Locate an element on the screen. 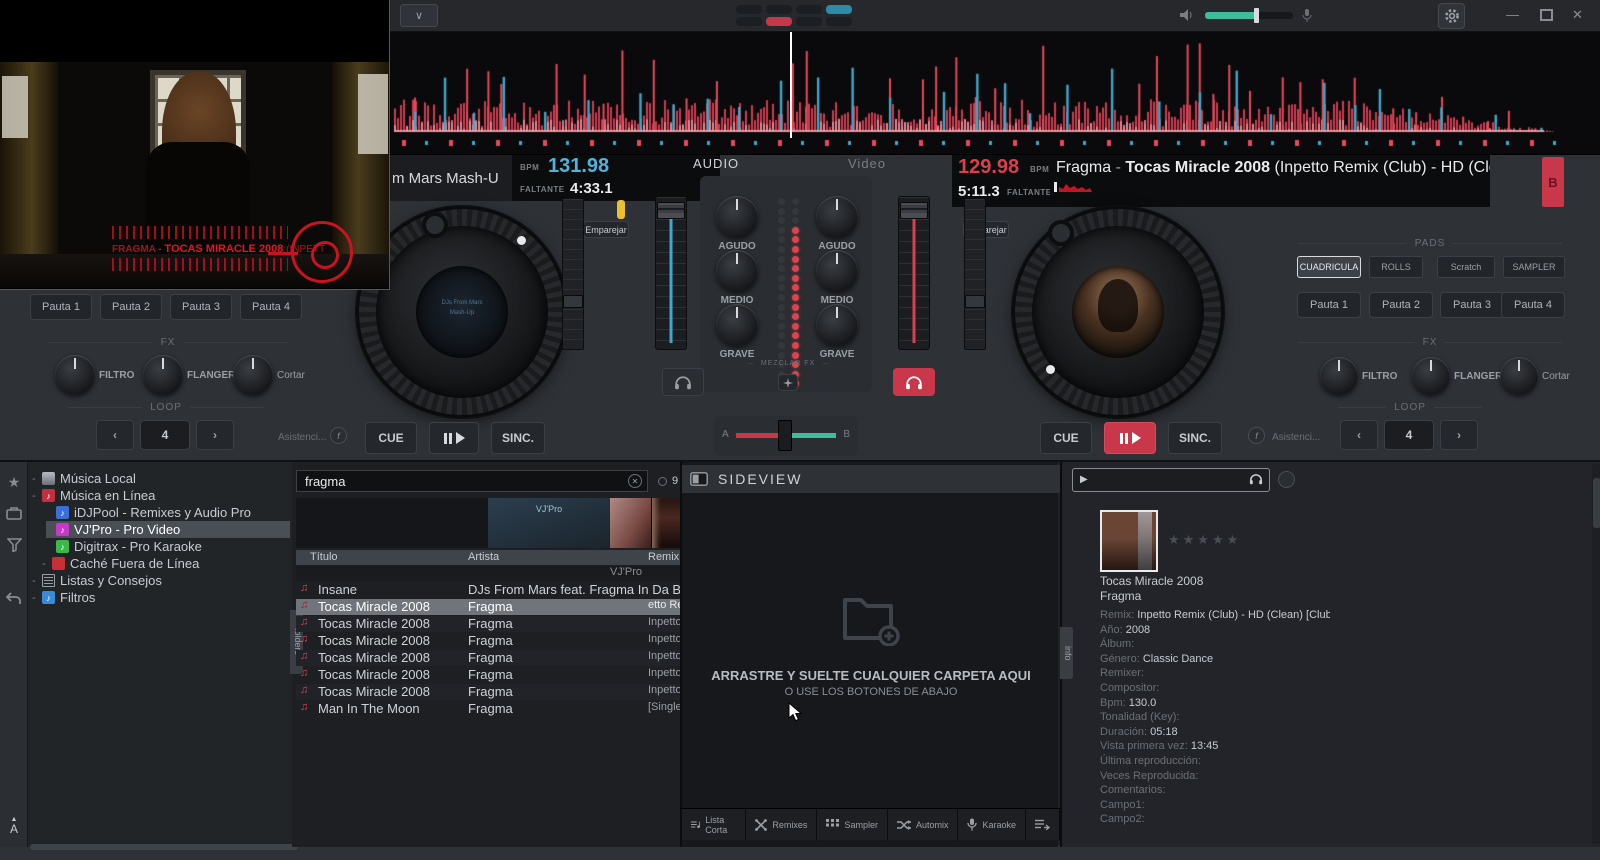  mixer-tab-audio: AUDIO is located at coordinates (716, 163).